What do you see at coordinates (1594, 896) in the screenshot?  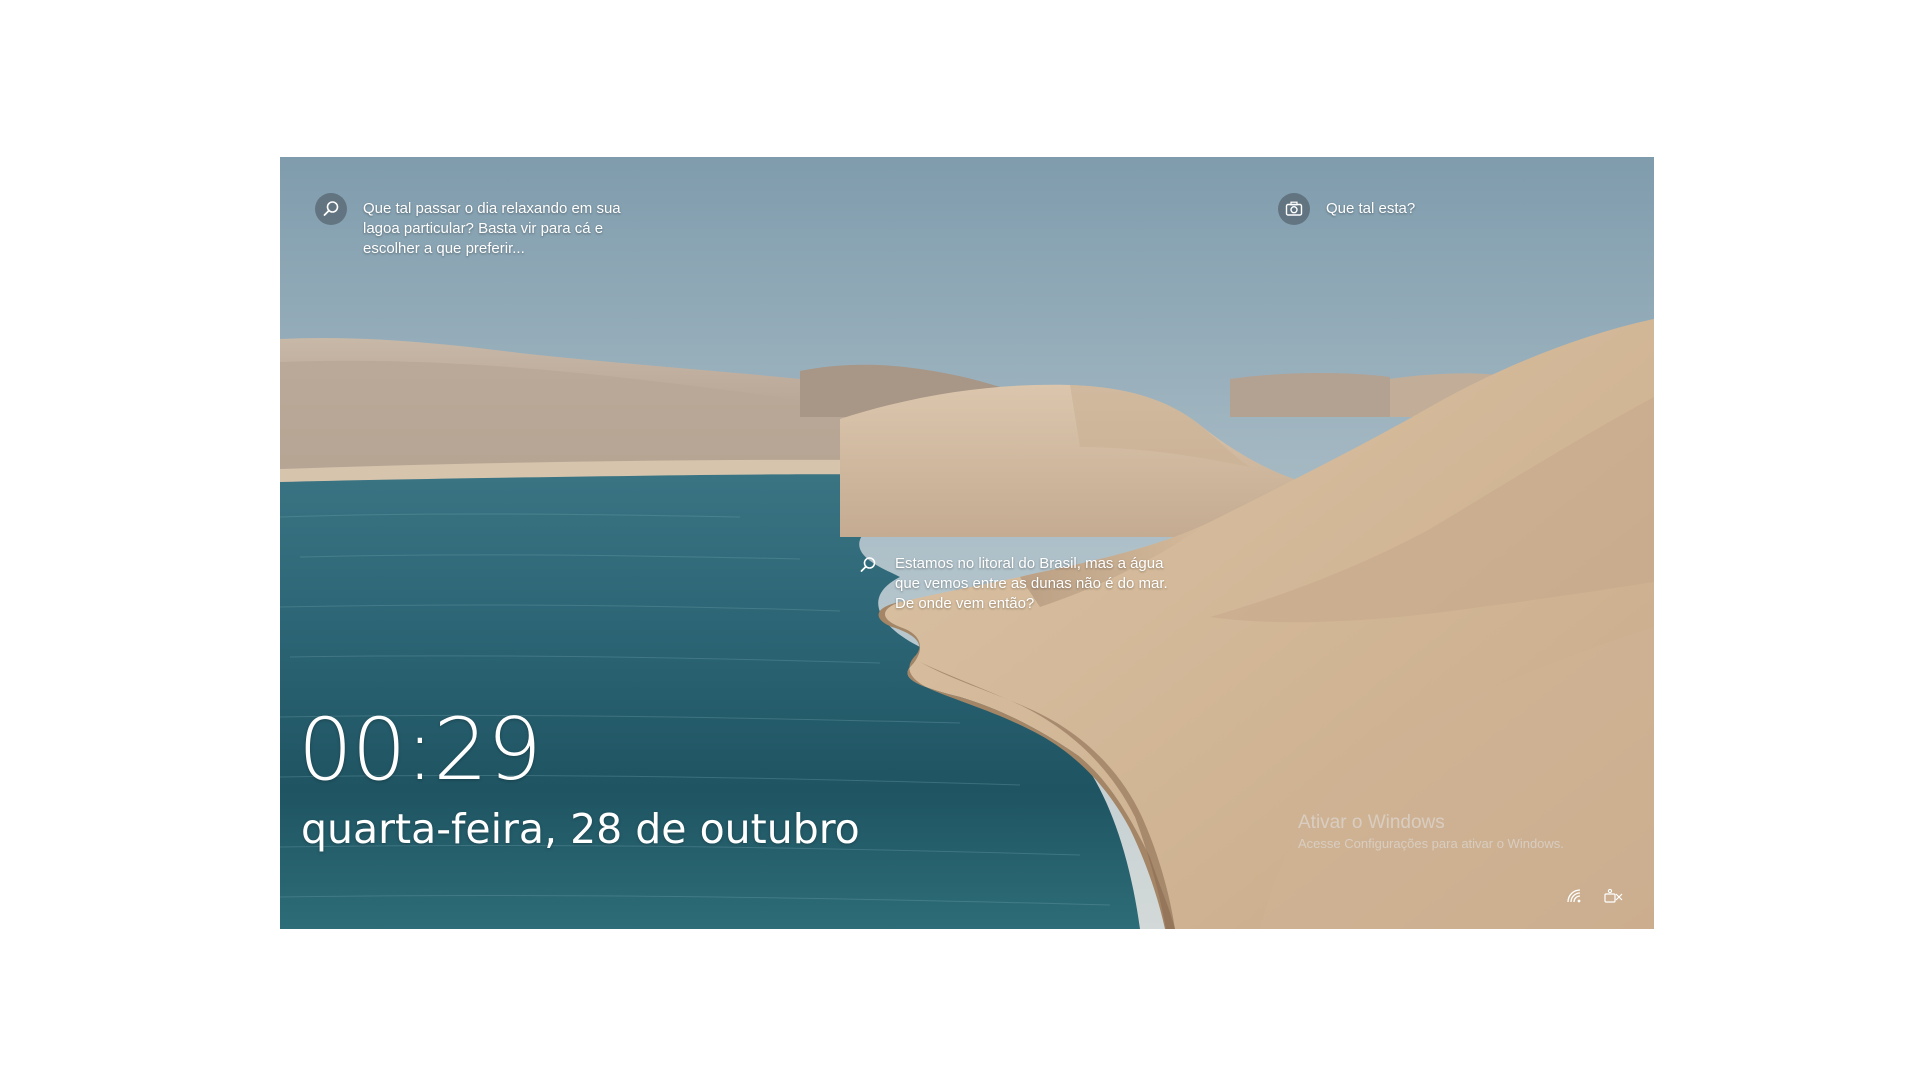 I see `status-icons` at bounding box center [1594, 896].